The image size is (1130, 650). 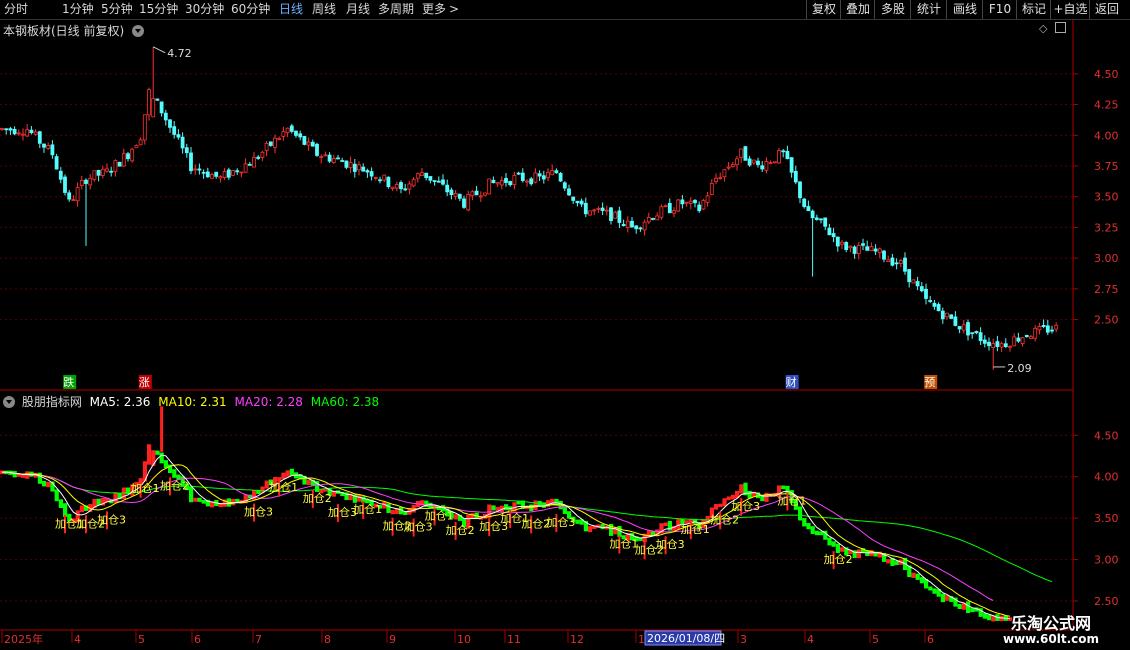 What do you see at coordinates (358, 9) in the screenshot?
I see `period-tab-8: 月线` at bounding box center [358, 9].